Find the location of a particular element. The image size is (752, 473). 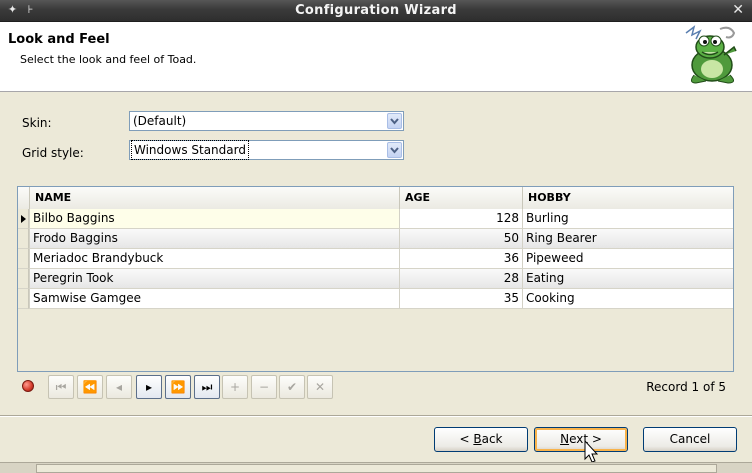

footer-divider is located at coordinates (376, 416).